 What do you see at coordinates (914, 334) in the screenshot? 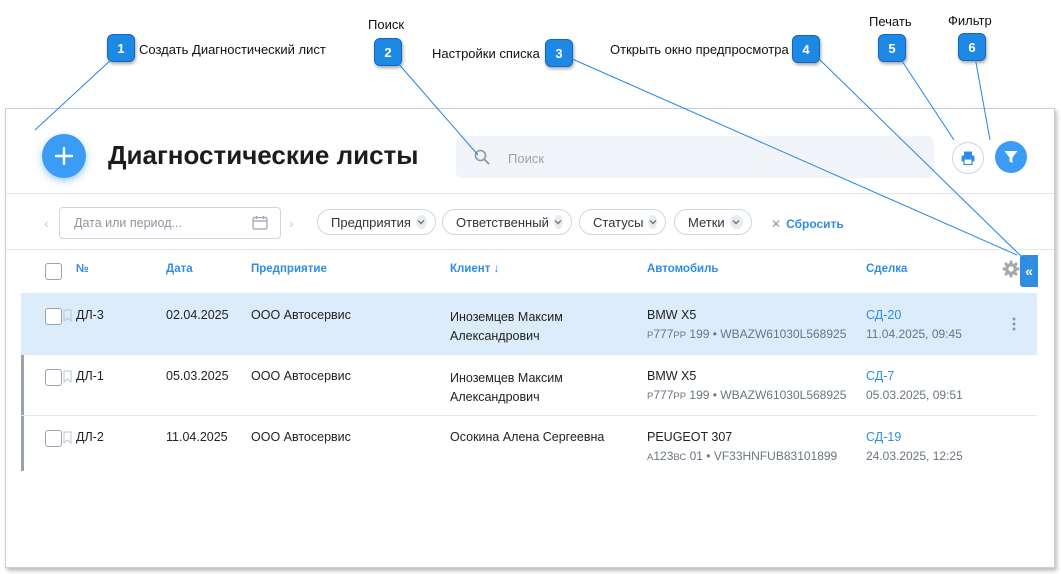
I see `deal-date: 11.04.2025, 09:45` at bounding box center [914, 334].